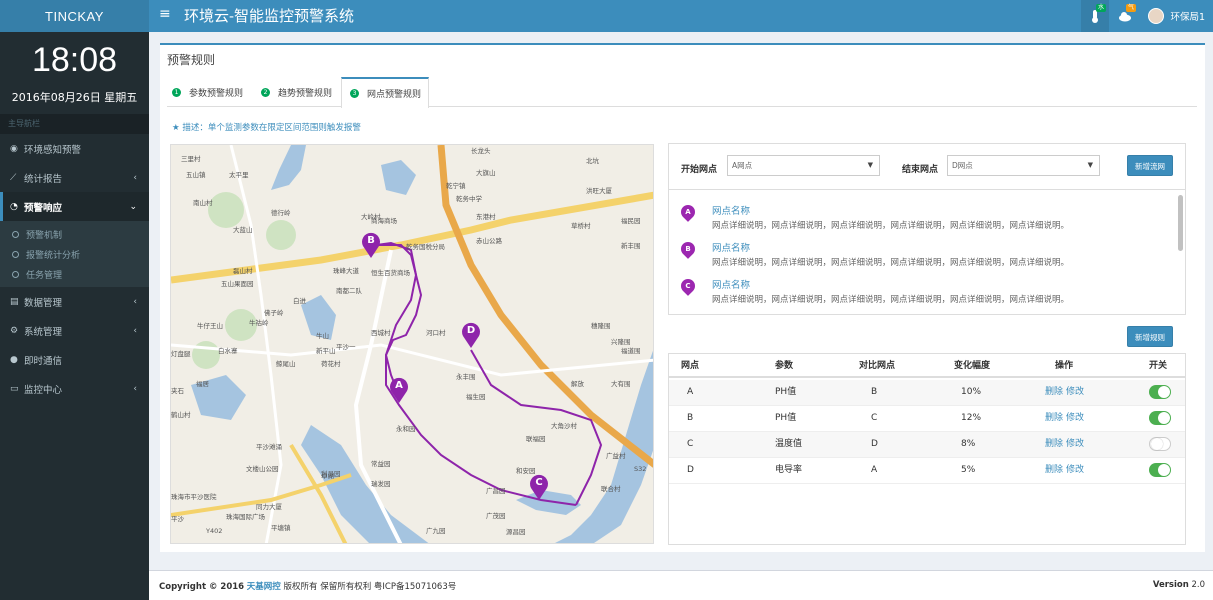 This screenshot has width=1213, height=600. What do you see at coordinates (165, 14) in the screenshot?
I see `menu-toggle-icon: ≡` at bounding box center [165, 14].